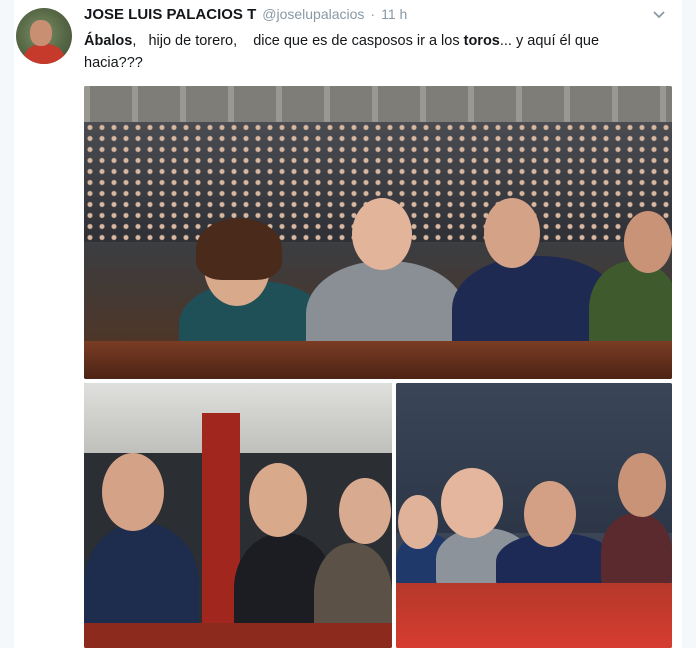 The image size is (696, 648). Describe the element at coordinates (41, 33) in the screenshot. I see `avatar-face` at that location.